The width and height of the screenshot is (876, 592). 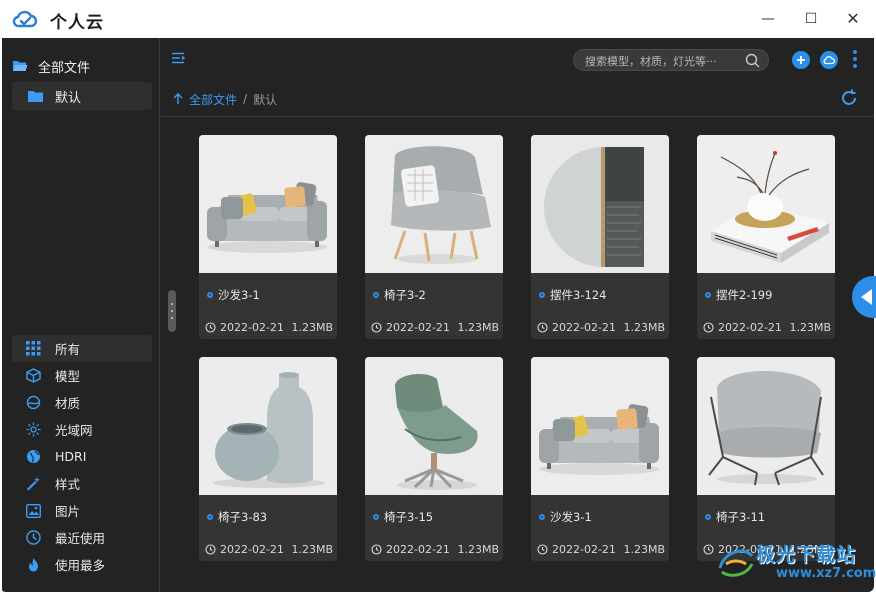 What do you see at coordinates (82, 402) in the screenshot?
I see `category-materials: 材质` at bounding box center [82, 402].